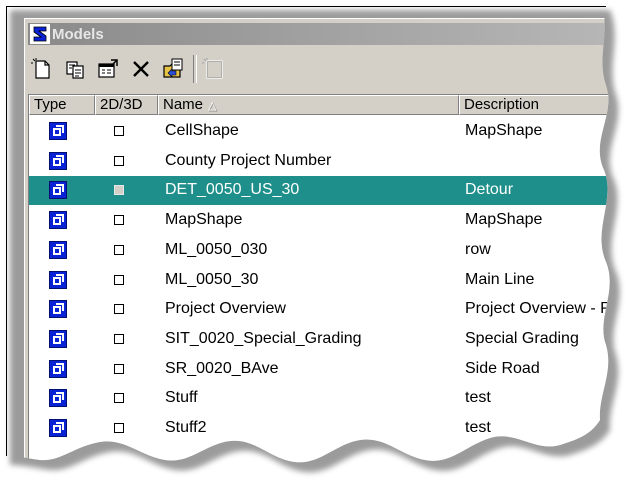  I want to click on model-name: County Project Number, so click(248, 160).